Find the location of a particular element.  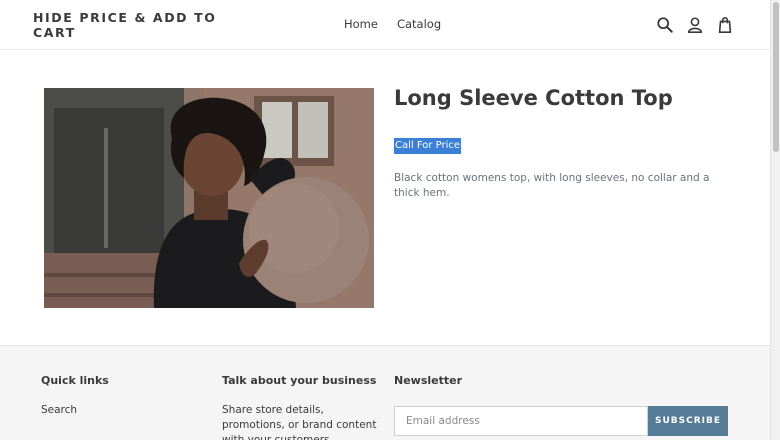

quick-links-heading: Quick links is located at coordinates (75, 380).